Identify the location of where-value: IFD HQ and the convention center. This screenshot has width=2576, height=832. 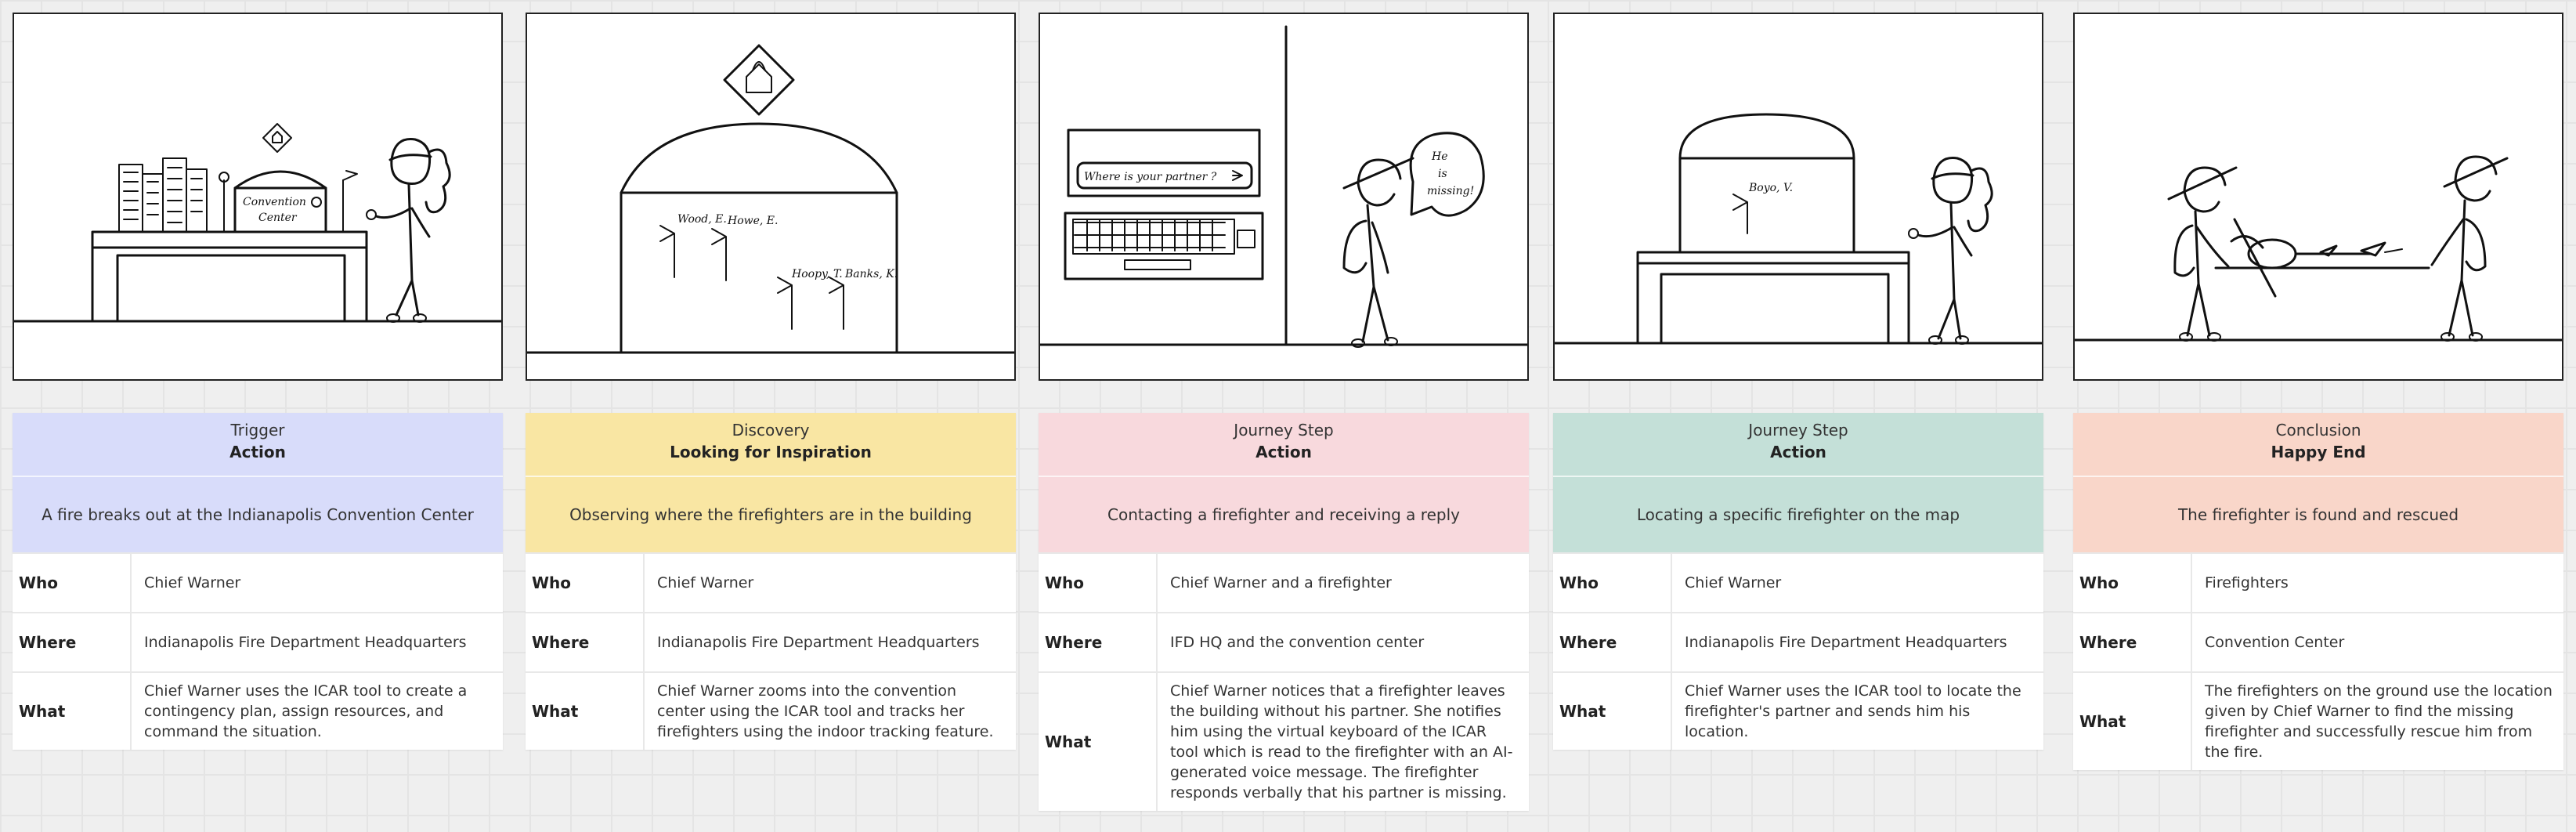
(1297, 642).